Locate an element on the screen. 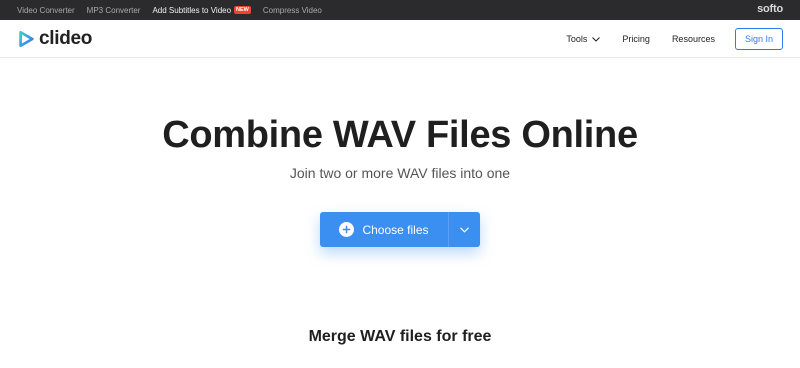 This screenshot has width=800, height=368. choose-files-button: Choose files is located at coordinates (384, 229).